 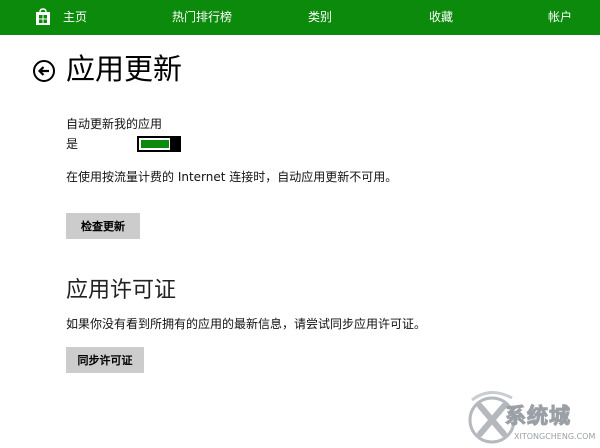 What do you see at coordinates (246, 324) in the screenshot?
I see `license-note: 如果你没有看到所拥有的应用的最新信息，请尝试同步应用许可证。` at bounding box center [246, 324].